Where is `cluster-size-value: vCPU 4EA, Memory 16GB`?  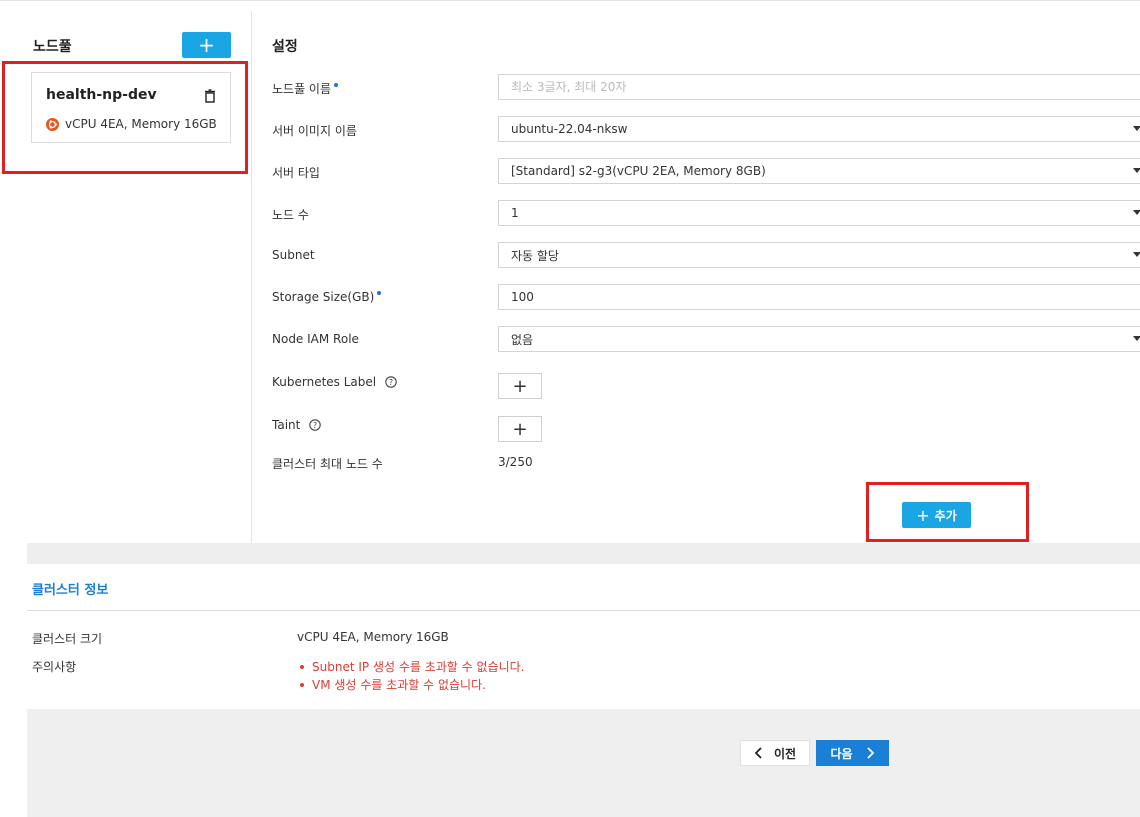
cluster-size-value: vCPU 4EA, Memory 16GB is located at coordinates (373, 637).